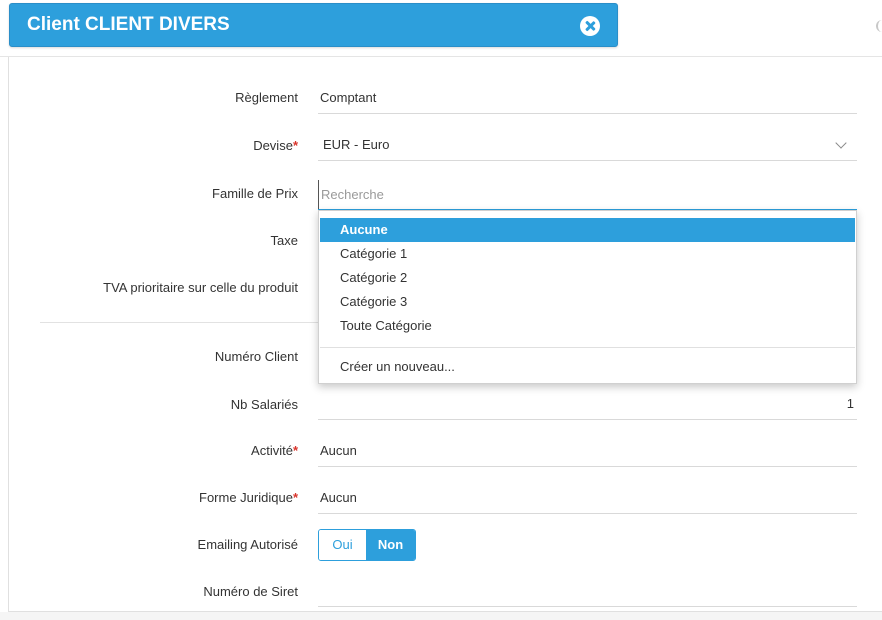 This screenshot has height=620, width=882. Describe the element at coordinates (587, 146) in the screenshot. I see `devise-select: EUR - Euro` at that location.